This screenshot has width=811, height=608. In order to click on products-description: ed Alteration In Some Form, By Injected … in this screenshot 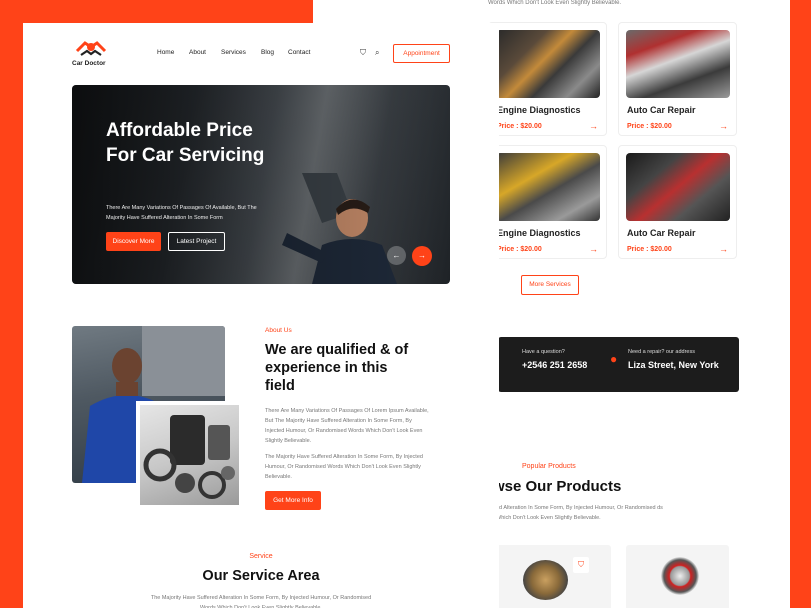, I will do `click(579, 513)`.